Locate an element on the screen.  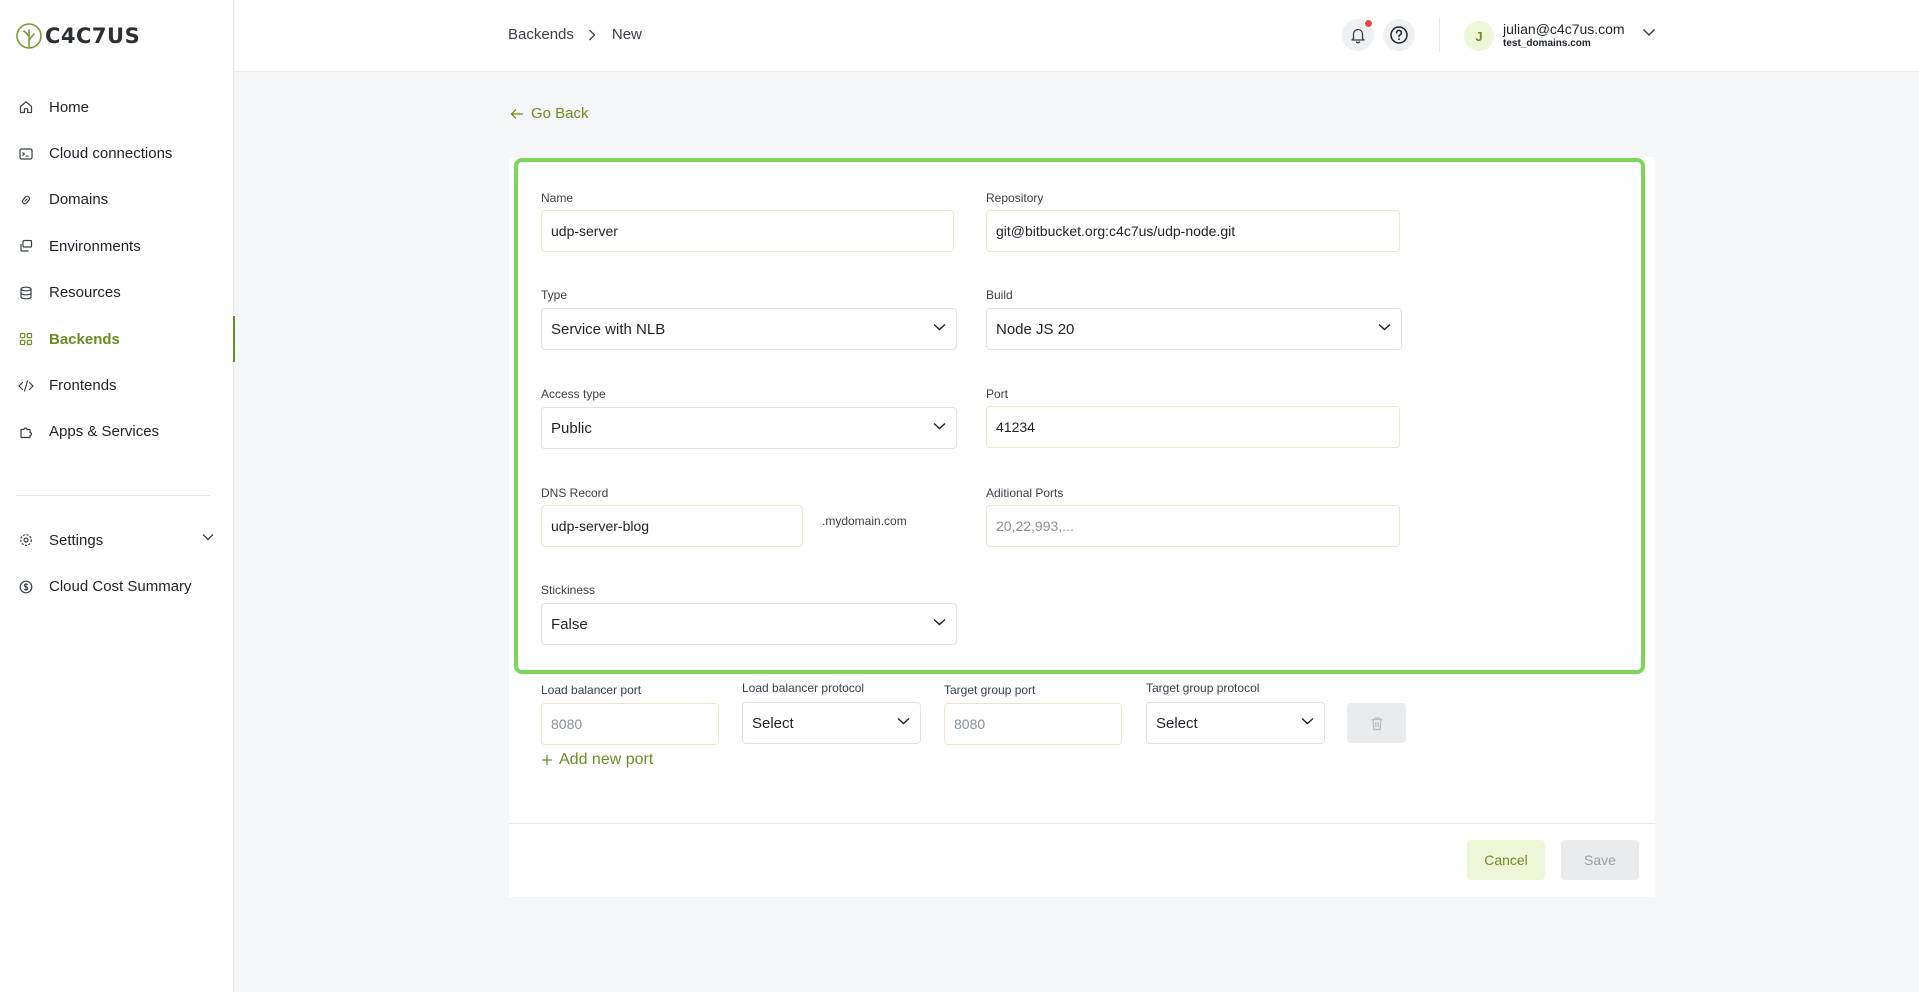
breadcrumb: Backends New is located at coordinates (575, 34).